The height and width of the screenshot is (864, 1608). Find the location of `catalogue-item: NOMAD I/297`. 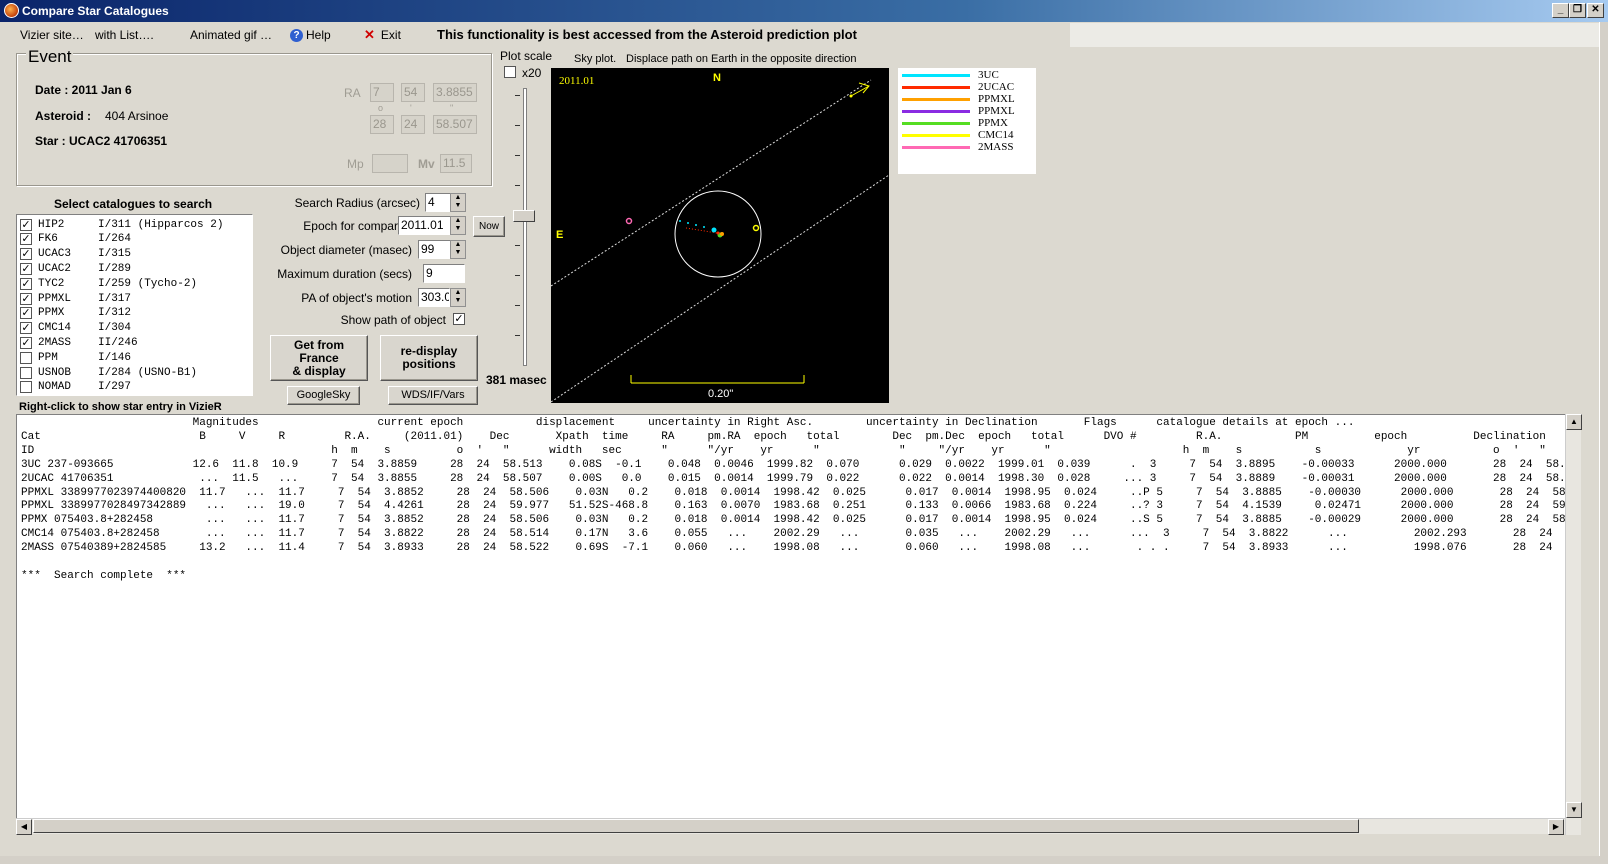

catalogue-item: NOMAD I/297 is located at coordinates (75, 387).